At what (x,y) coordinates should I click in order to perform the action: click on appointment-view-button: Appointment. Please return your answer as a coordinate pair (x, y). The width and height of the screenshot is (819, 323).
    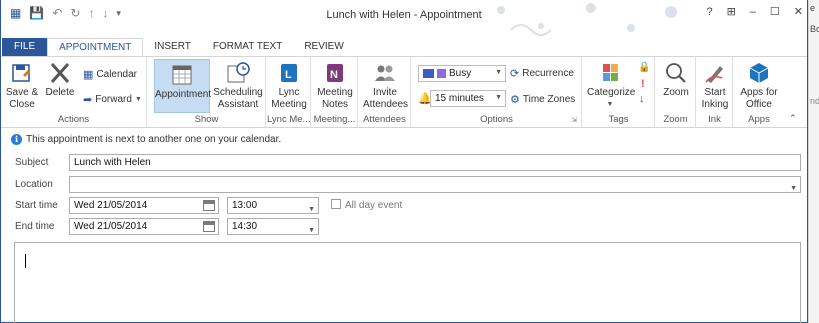
    Looking at the image, I should click on (182, 86).